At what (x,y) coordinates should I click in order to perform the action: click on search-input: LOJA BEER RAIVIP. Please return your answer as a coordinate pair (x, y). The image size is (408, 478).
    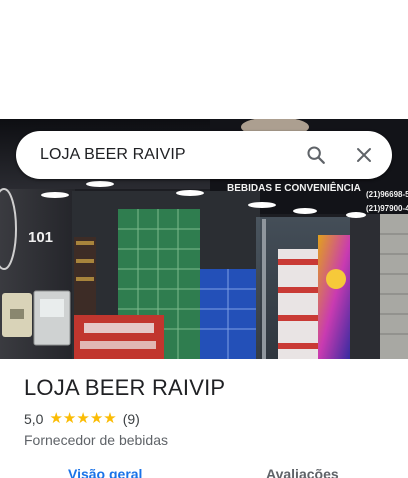
    Looking at the image, I should click on (166, 155).